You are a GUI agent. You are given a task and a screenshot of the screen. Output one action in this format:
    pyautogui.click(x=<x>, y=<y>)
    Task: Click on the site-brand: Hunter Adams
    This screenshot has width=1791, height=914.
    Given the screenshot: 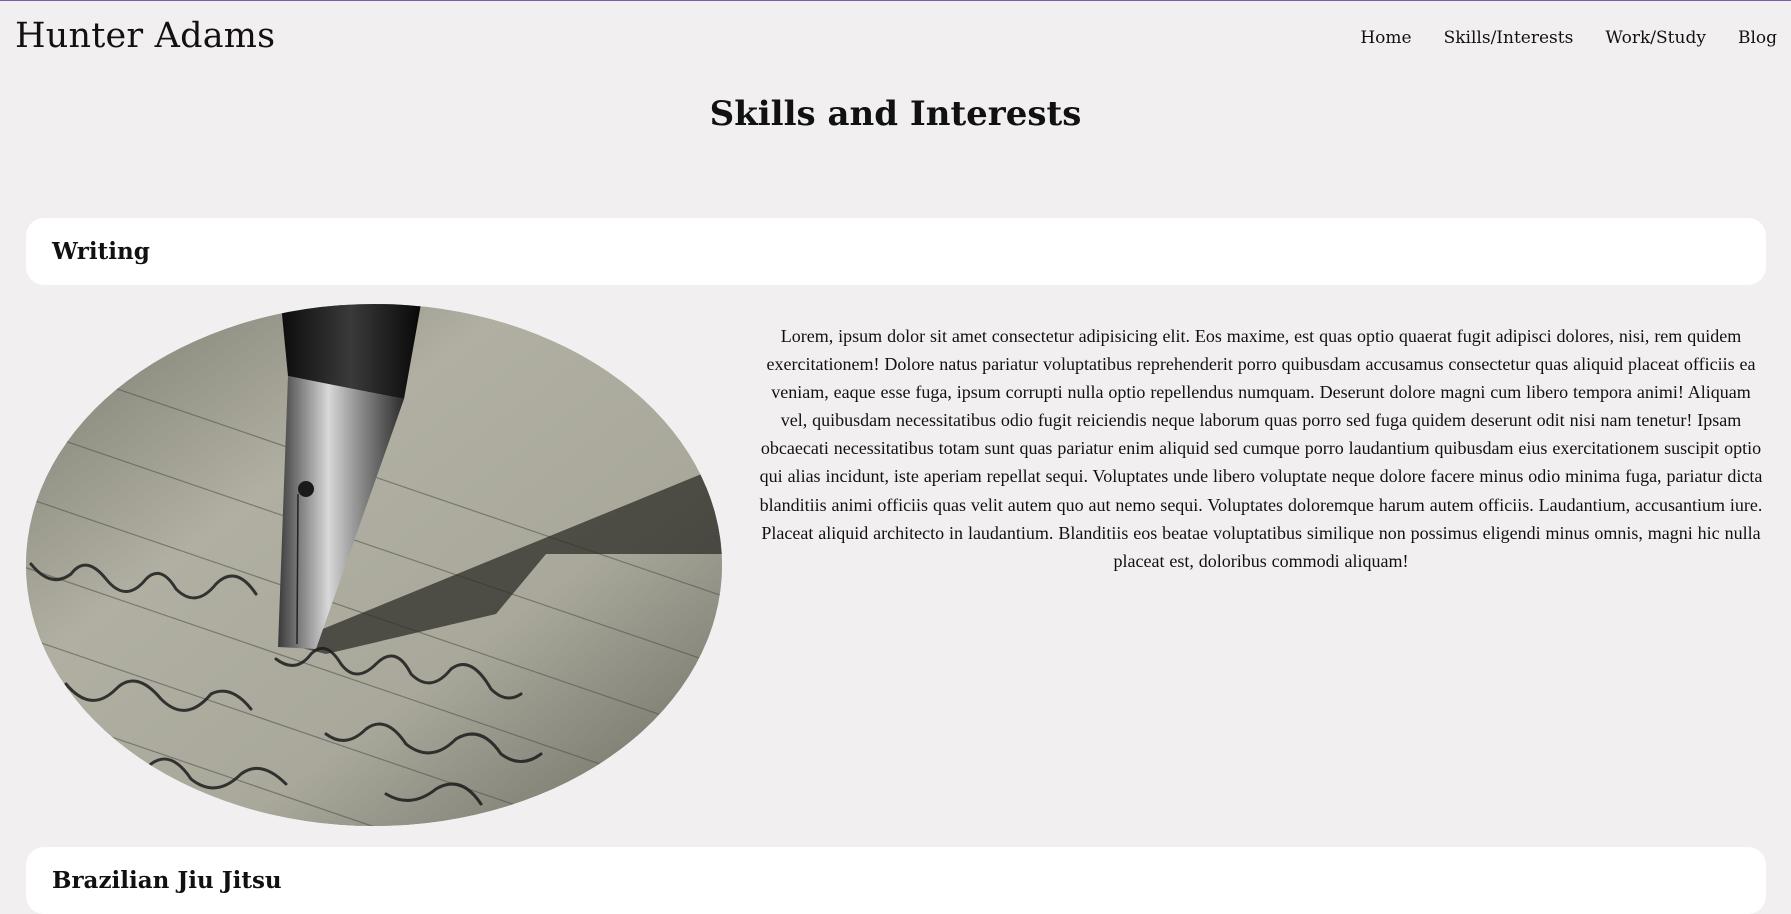 What is the action you would take?
    pyautogui.click(x=145, y=36)
    